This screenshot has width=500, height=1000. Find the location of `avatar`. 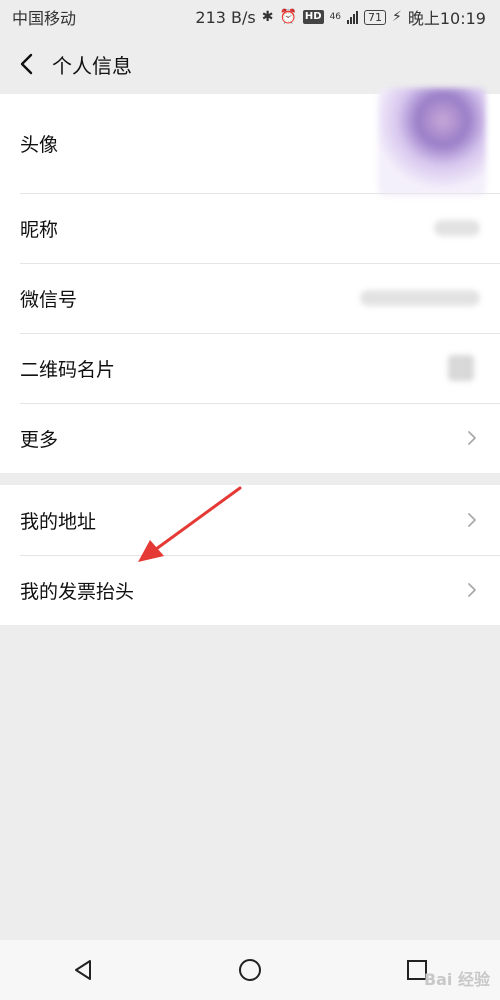

avatar is located at coordinates (432, 142).